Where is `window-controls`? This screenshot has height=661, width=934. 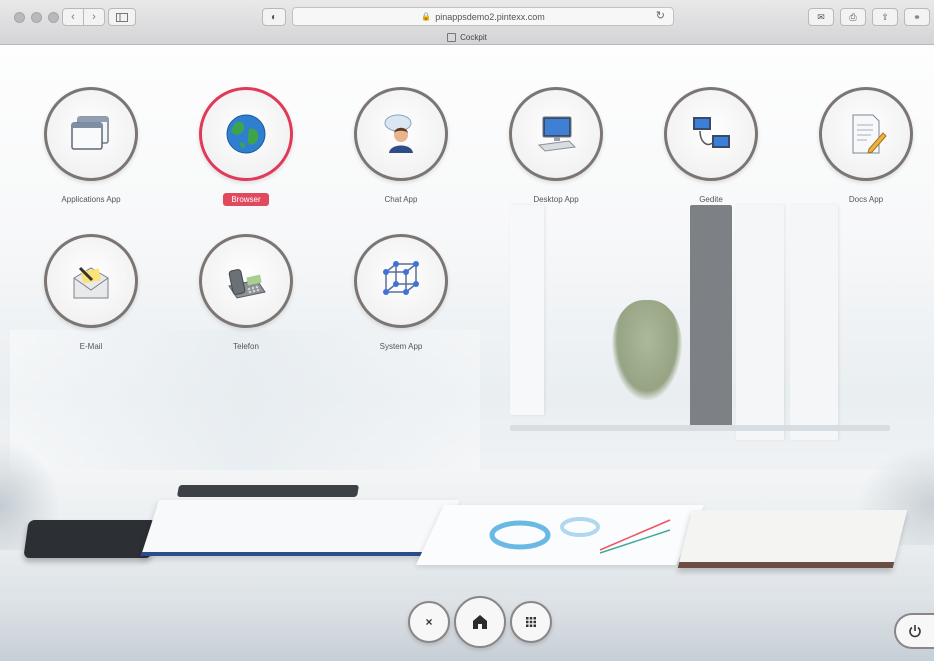 window-controls is located at coordinates (36, 17).